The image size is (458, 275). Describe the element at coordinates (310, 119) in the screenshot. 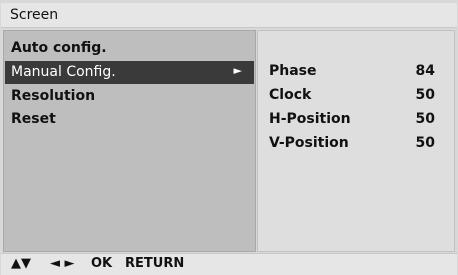

I see `setting-name: H-Position` at that location.